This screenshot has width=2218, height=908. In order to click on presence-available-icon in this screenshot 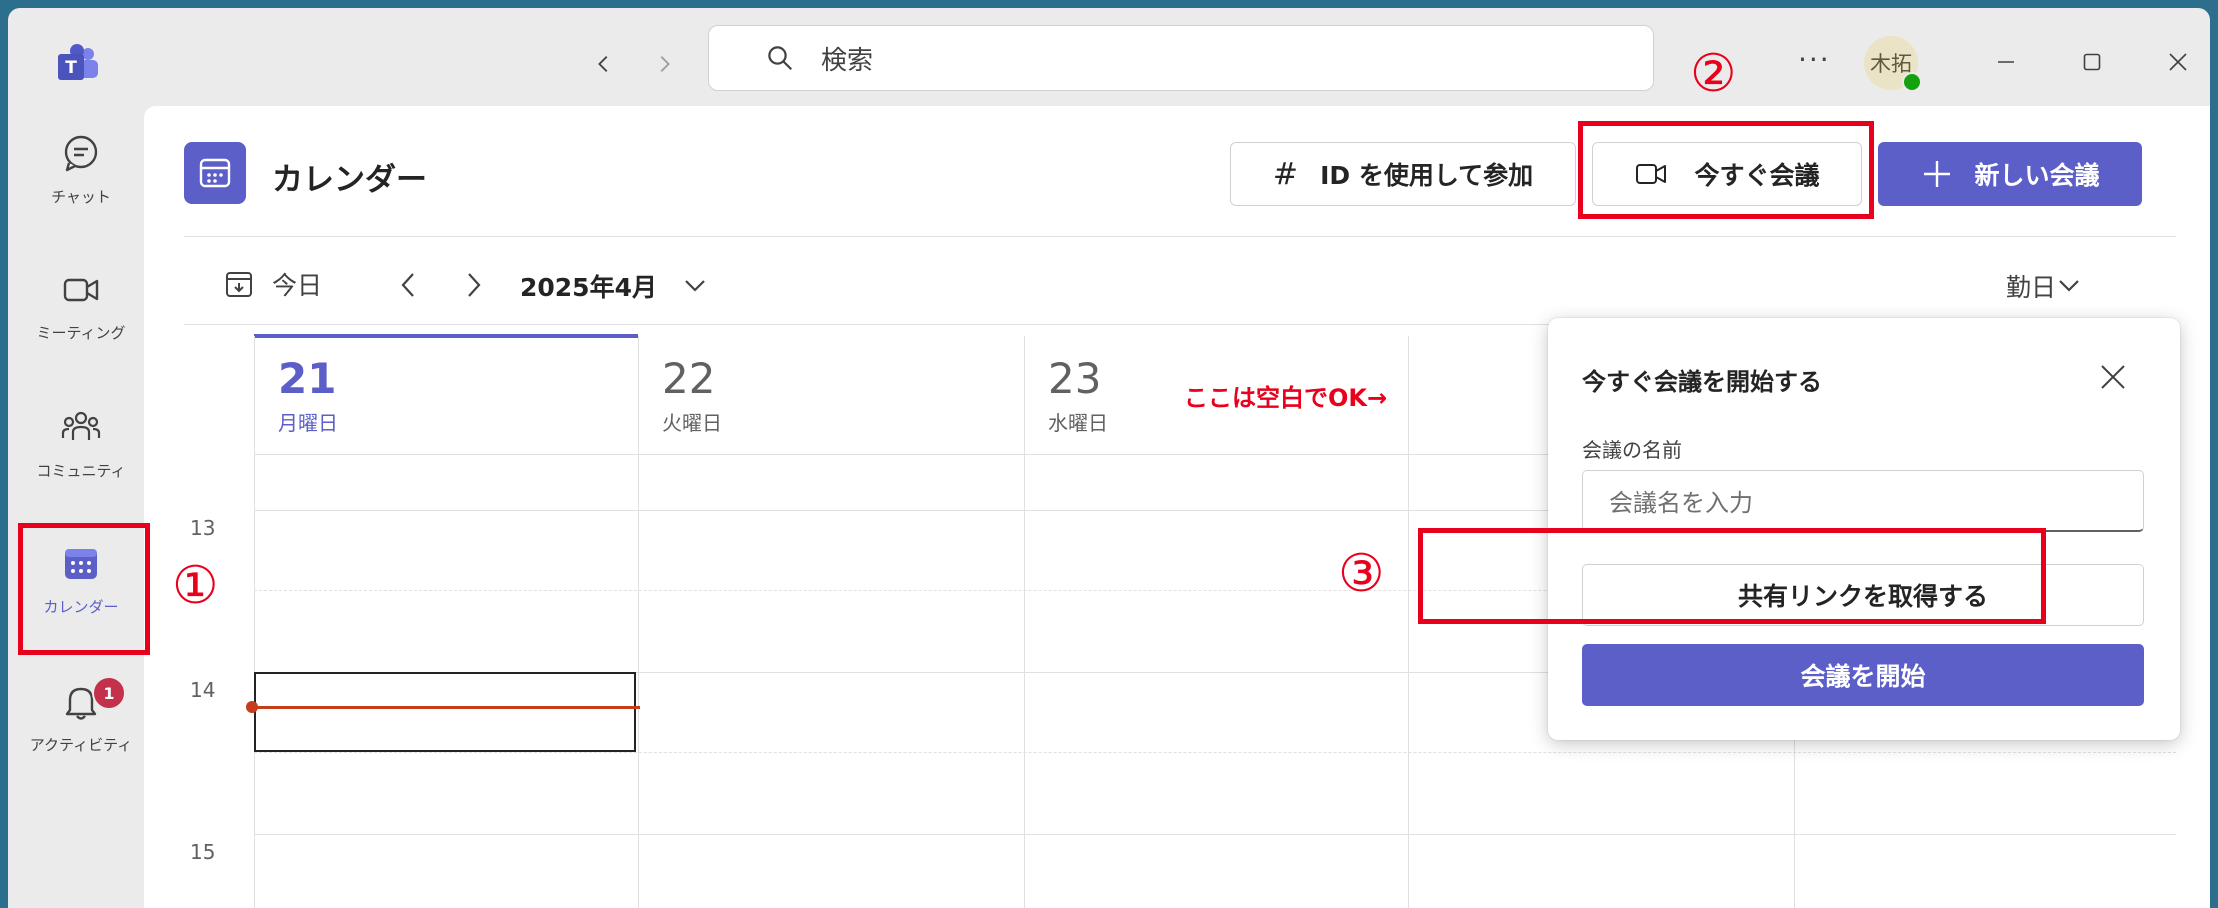, I will do `click(1912, 82)`.